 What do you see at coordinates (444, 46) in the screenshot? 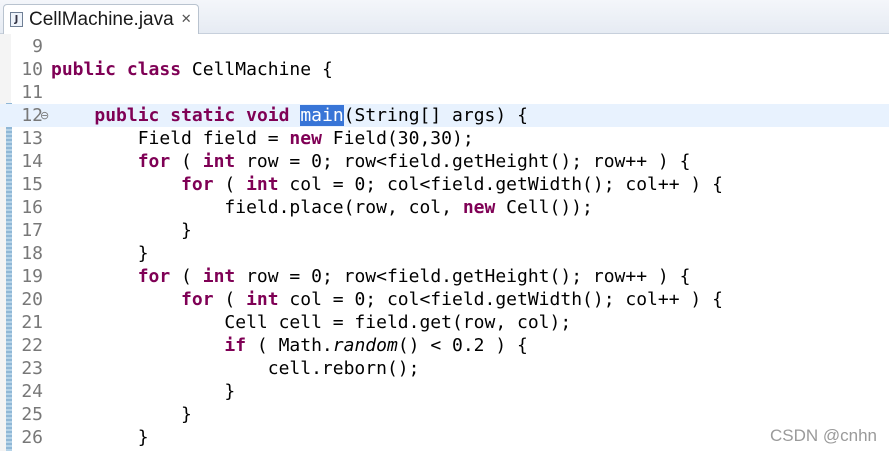
I see `code-line: 9` at bounding box center [444, 46].